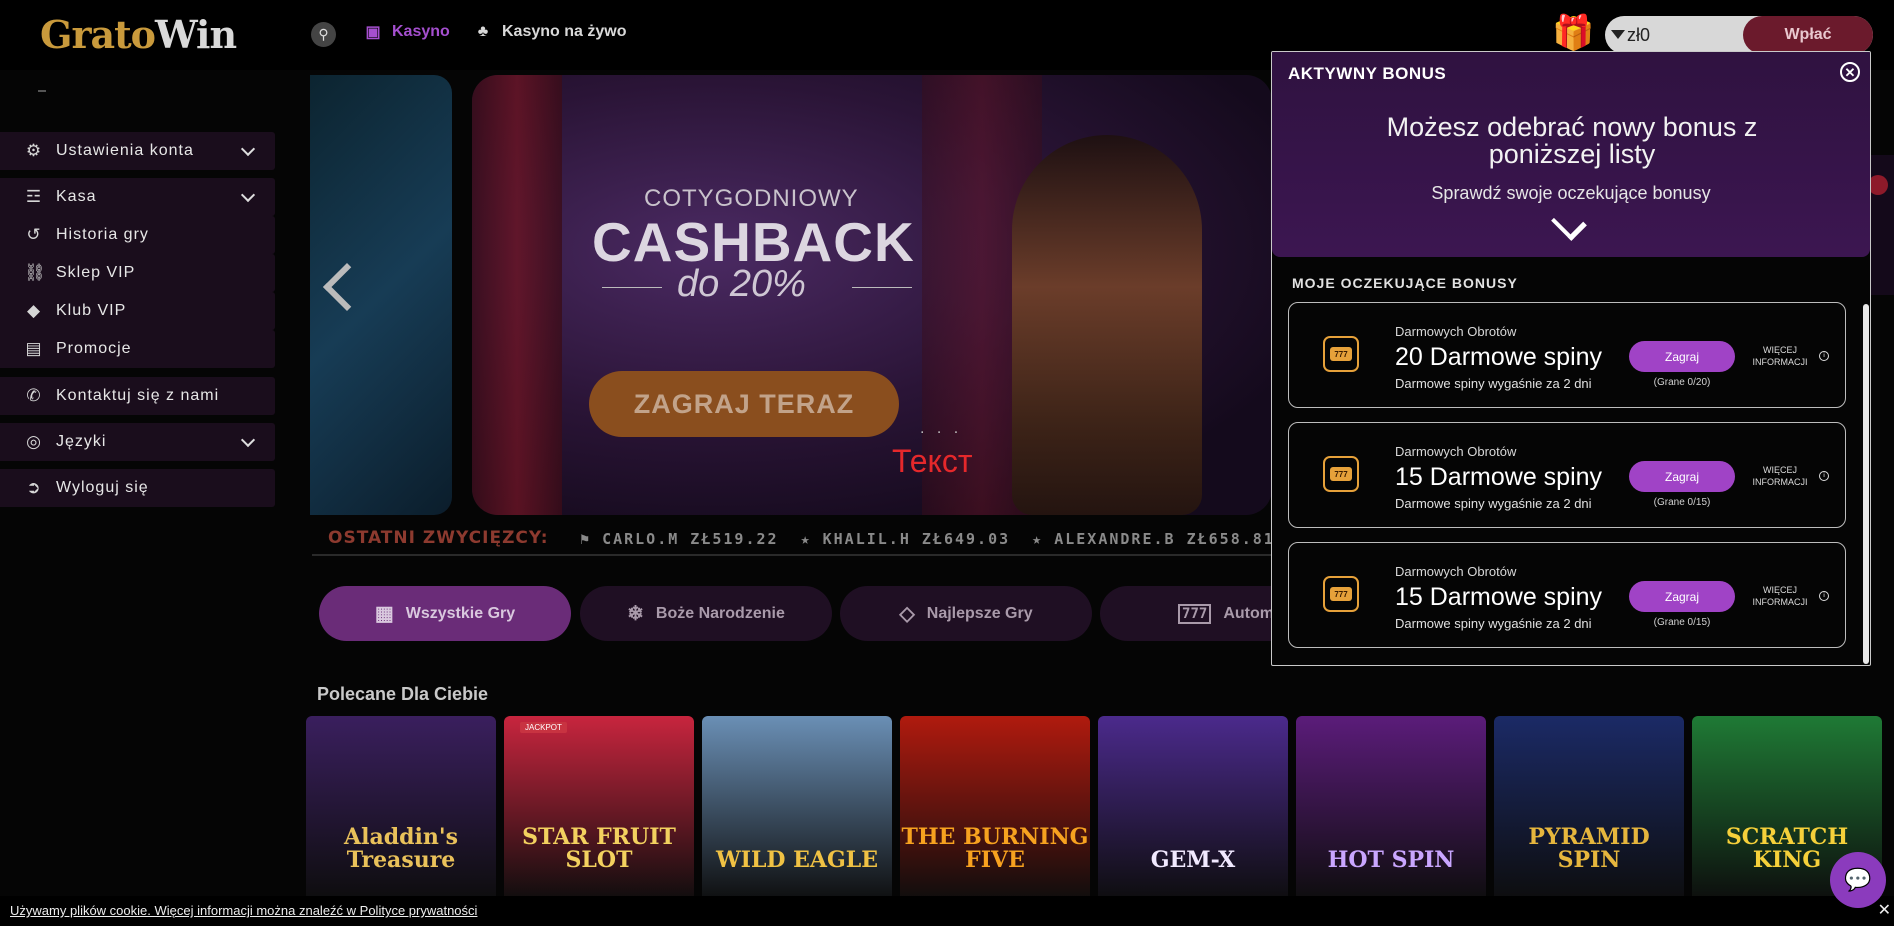 This screenshot has height=926, width=1894. What do you see at coordinates (1391, 809) in the screenshot?
I see `game-tile: HOT SPIN` at bounding box center [1391, 809].